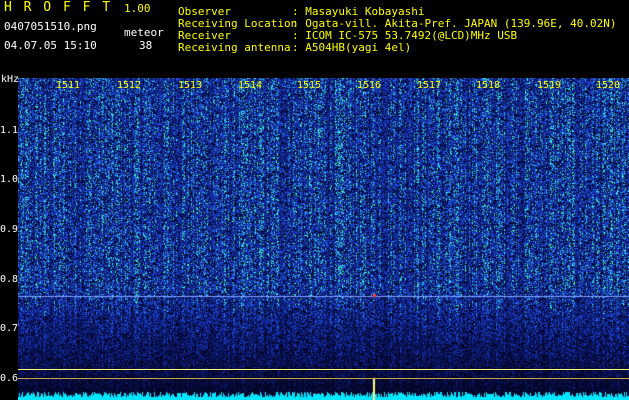  Describe the element at coordinates (146, 45) in the screenshot. I see `meteor-count: 38` at that location.